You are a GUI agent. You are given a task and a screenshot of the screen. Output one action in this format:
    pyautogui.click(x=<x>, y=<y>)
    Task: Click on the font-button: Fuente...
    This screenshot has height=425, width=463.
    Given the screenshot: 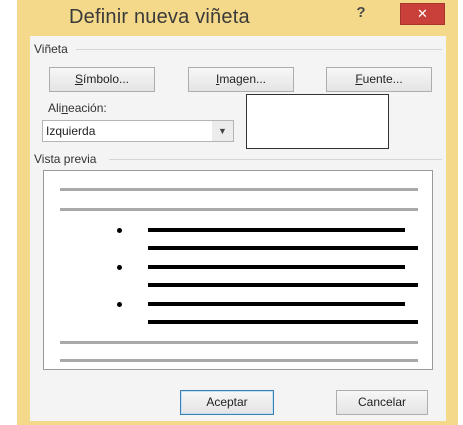 What is the action you would take?
    pyautogui.click(x=379, y=79)
    